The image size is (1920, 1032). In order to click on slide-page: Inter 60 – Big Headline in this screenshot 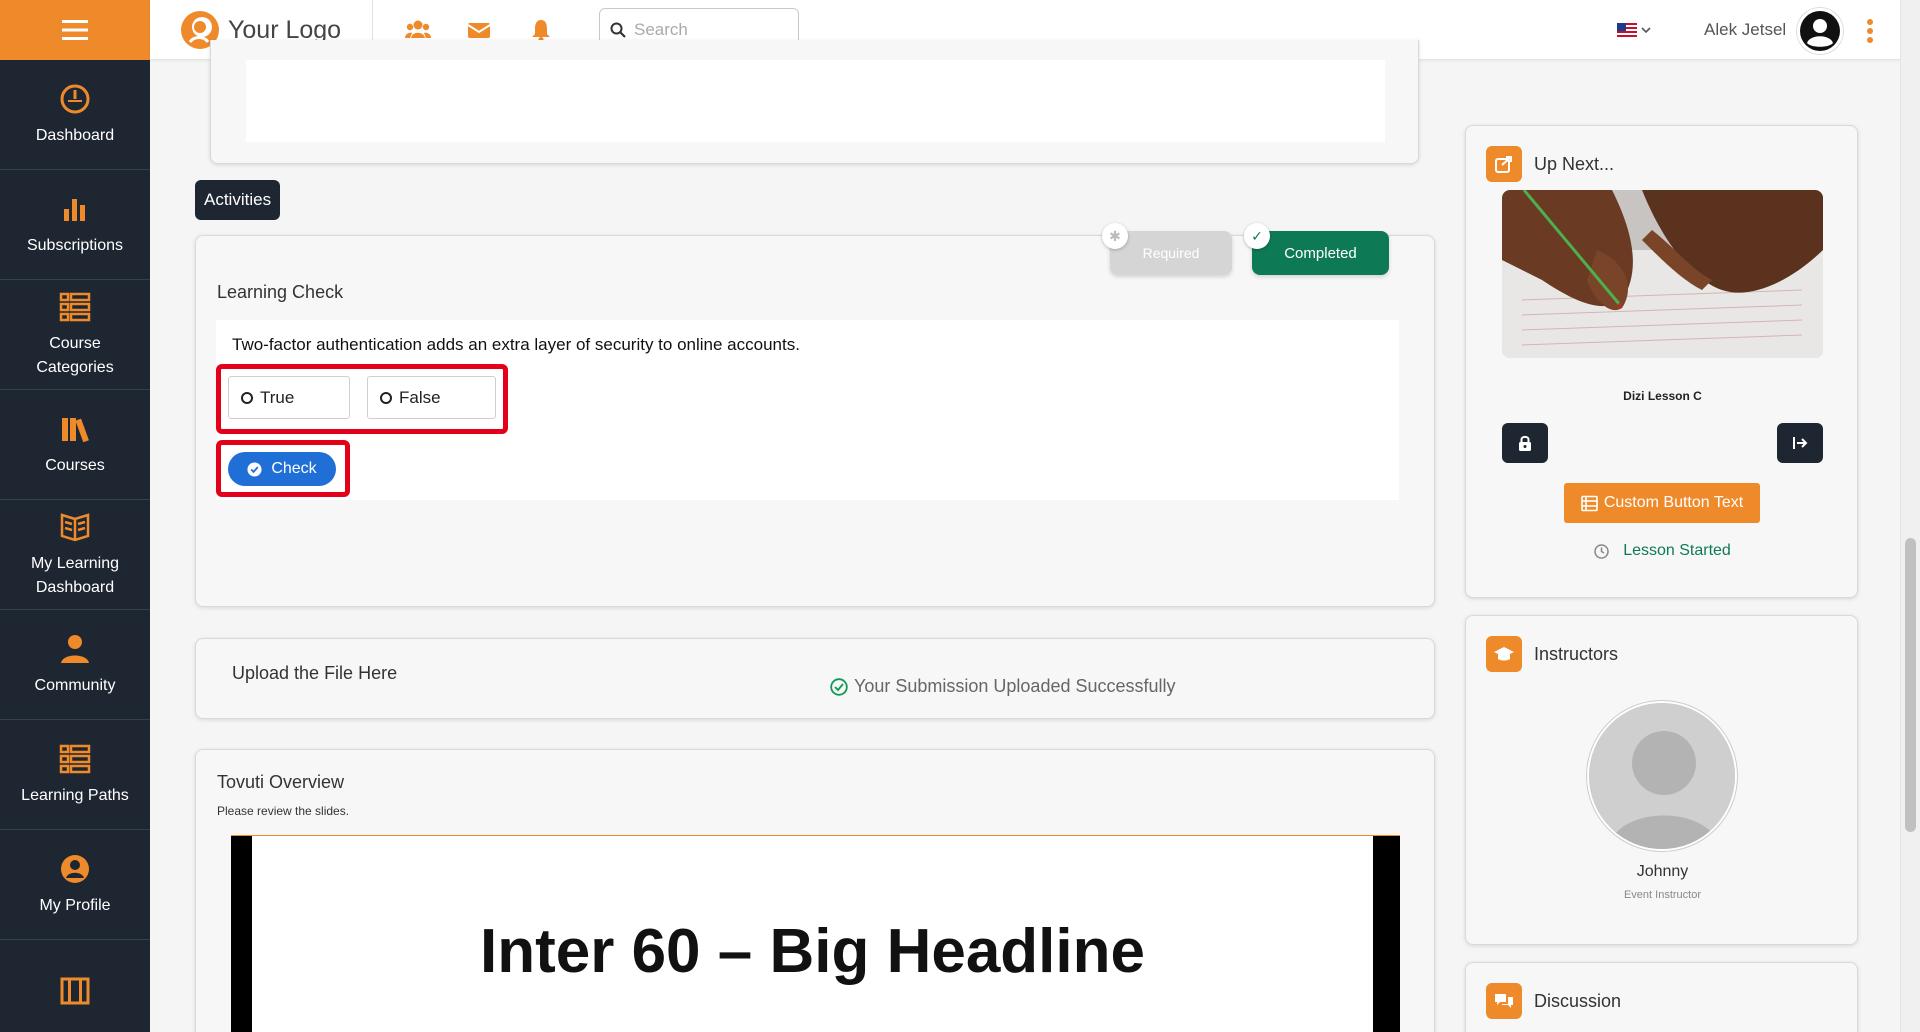, I will do `click(812, 934)`.